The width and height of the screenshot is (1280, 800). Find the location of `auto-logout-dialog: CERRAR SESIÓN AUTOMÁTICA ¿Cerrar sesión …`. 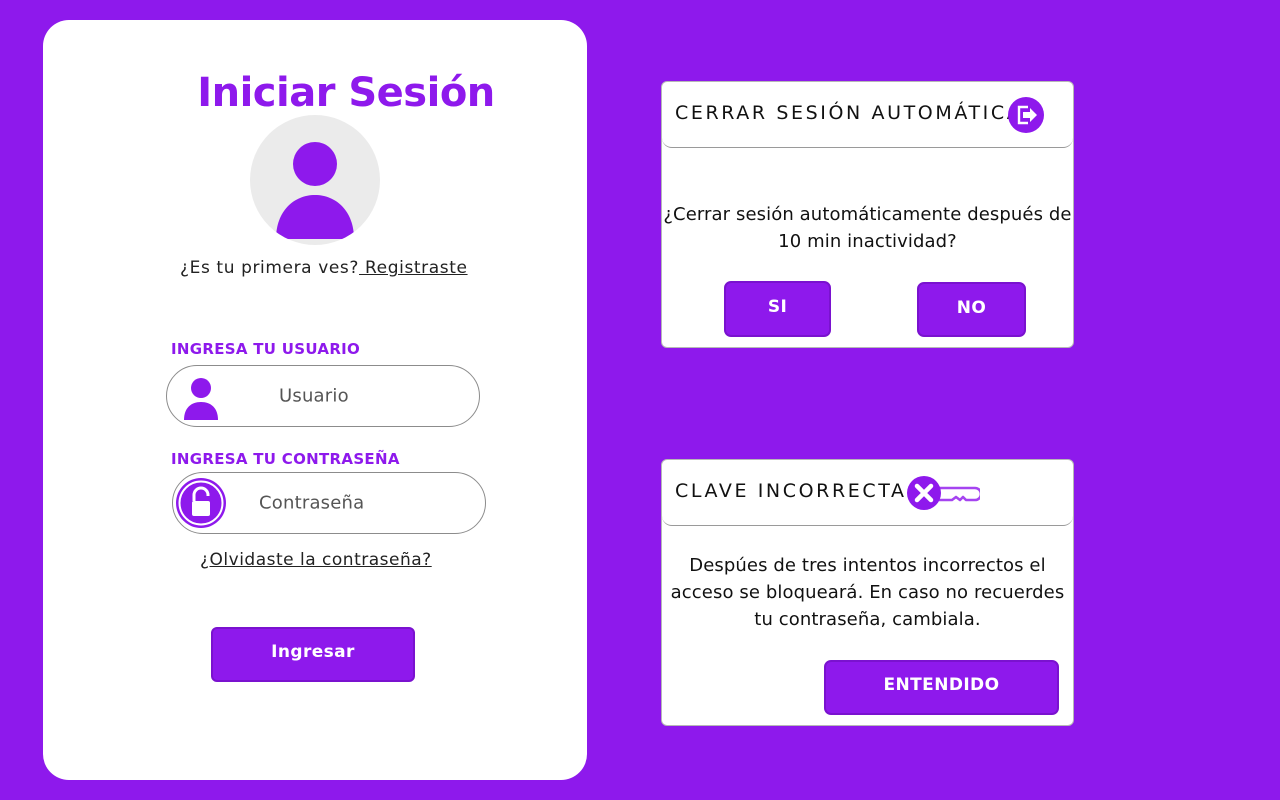

auto-logout-dialog: CERRAR SESIÓN AUTOMÁTICA ¿Cerrar sesión … is located at coordinates (867, 214).